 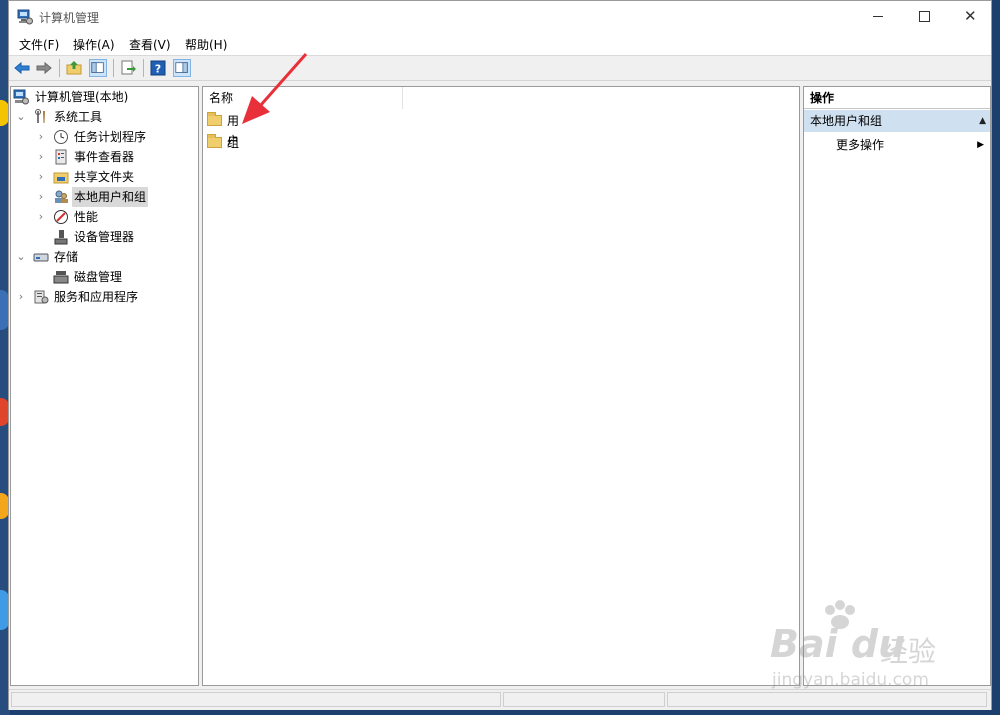 I want to click on forward-arrow-icon, so click(x=44, y=68).